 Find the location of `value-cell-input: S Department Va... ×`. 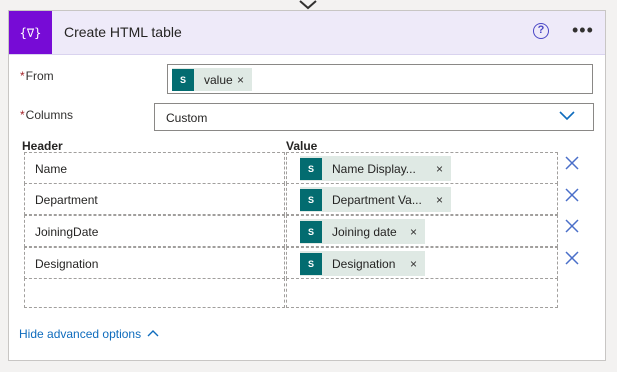

value-cell-input: S Department Va... × is located at coordinates (422, 199).